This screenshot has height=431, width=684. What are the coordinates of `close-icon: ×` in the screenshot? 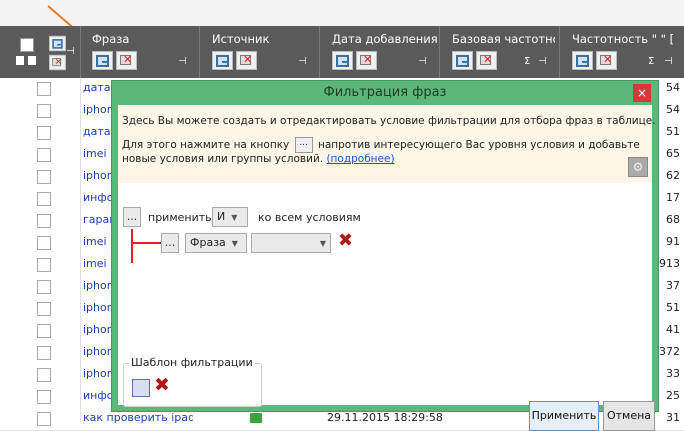 It's located at (642, 93).